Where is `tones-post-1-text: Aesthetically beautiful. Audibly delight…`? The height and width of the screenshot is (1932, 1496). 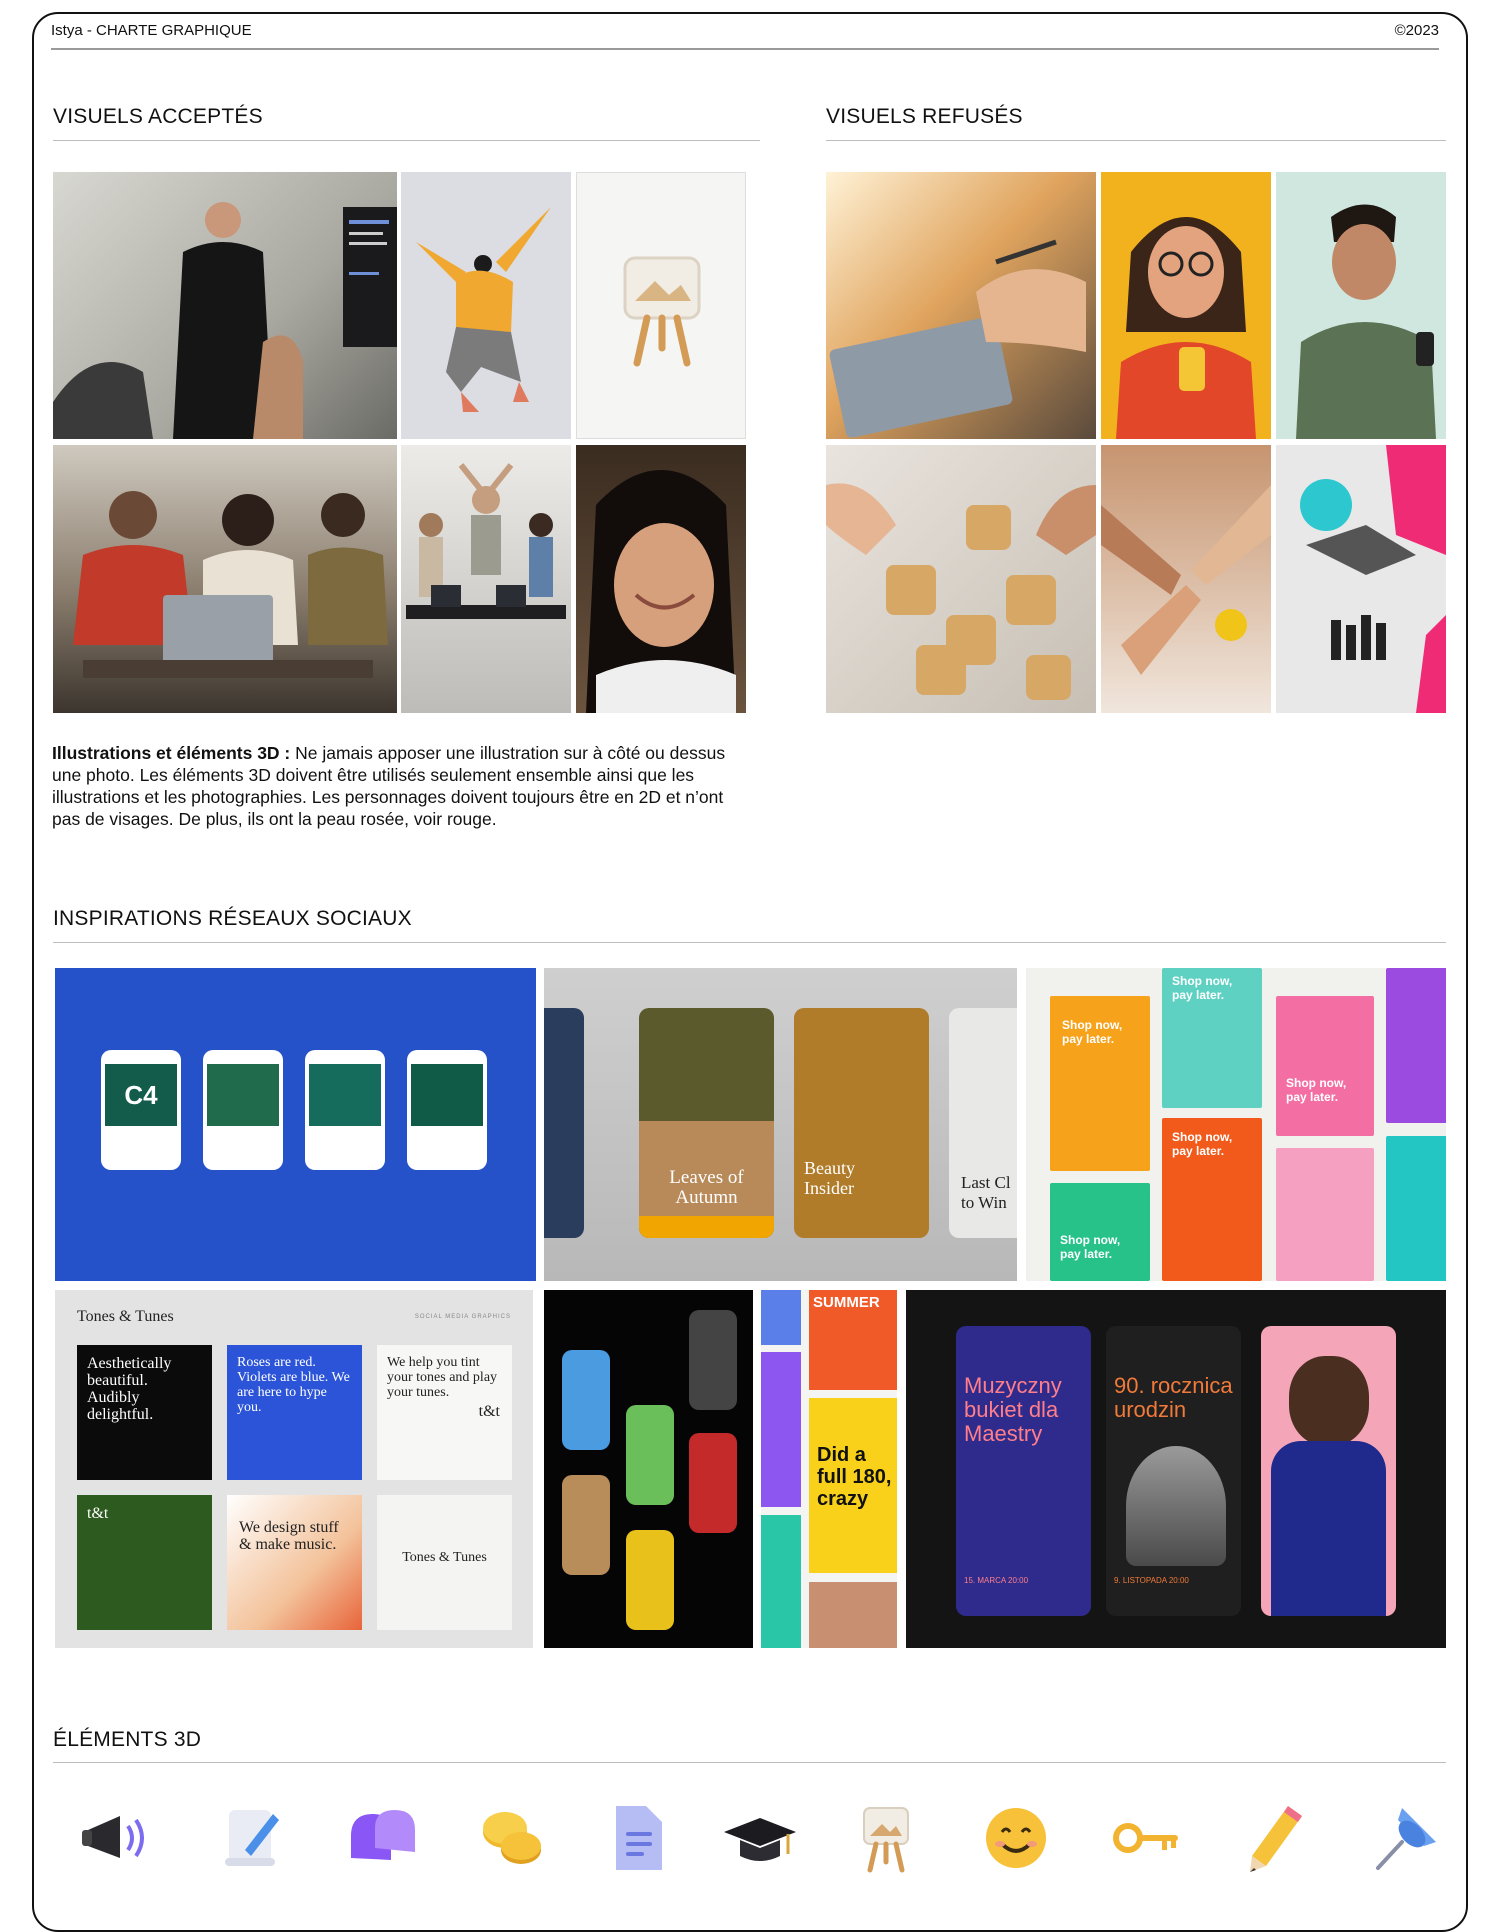 tones-post-1-text: Aesthetically beautiful. Audibly delight… is located at coordinates (129, 1389).